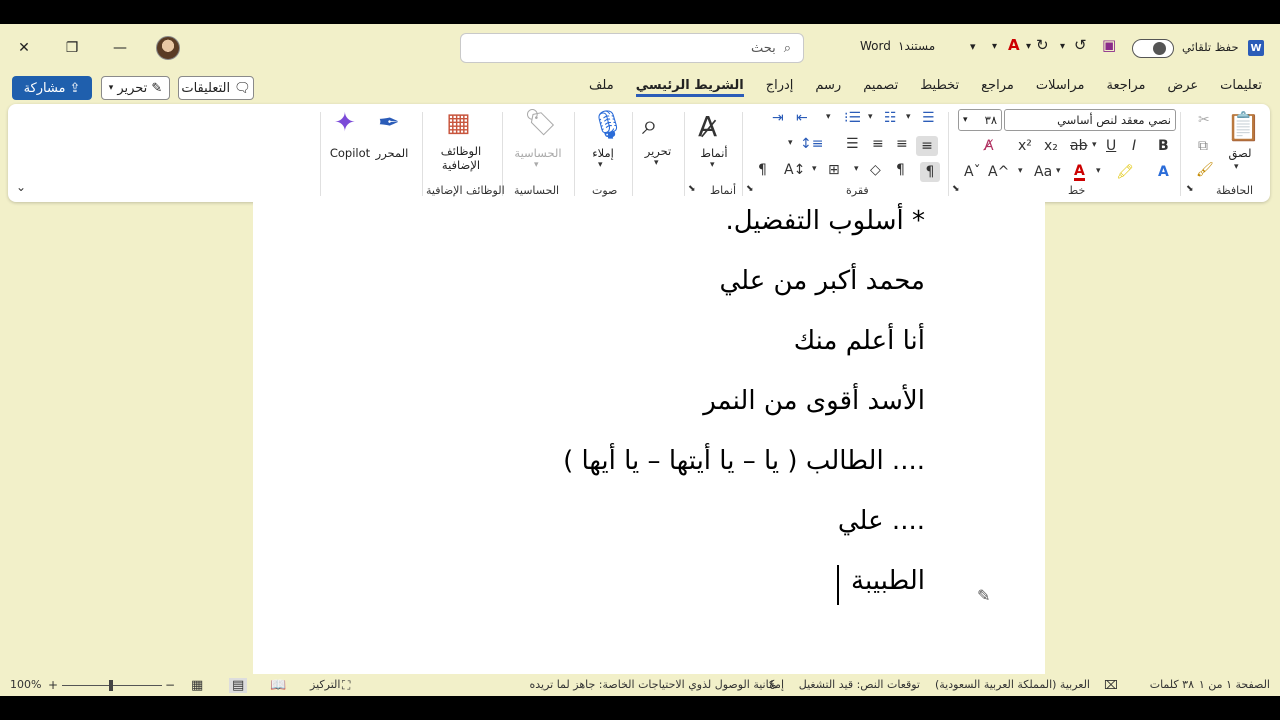  I want to click on addins-icon: ▦, so click(458, 123).